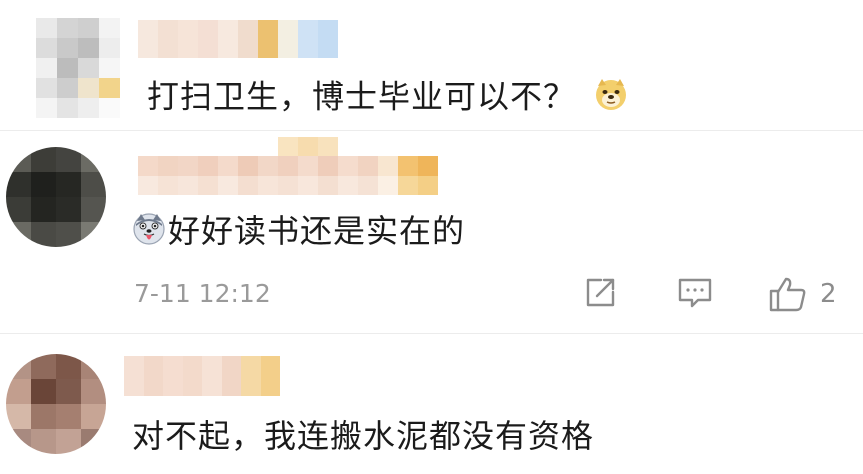 The image size is (863, 474). What do you see at coordinates (788, 294) in the screenshot?
I see `thumbs-up-icon` at bounding box center [788, 294].